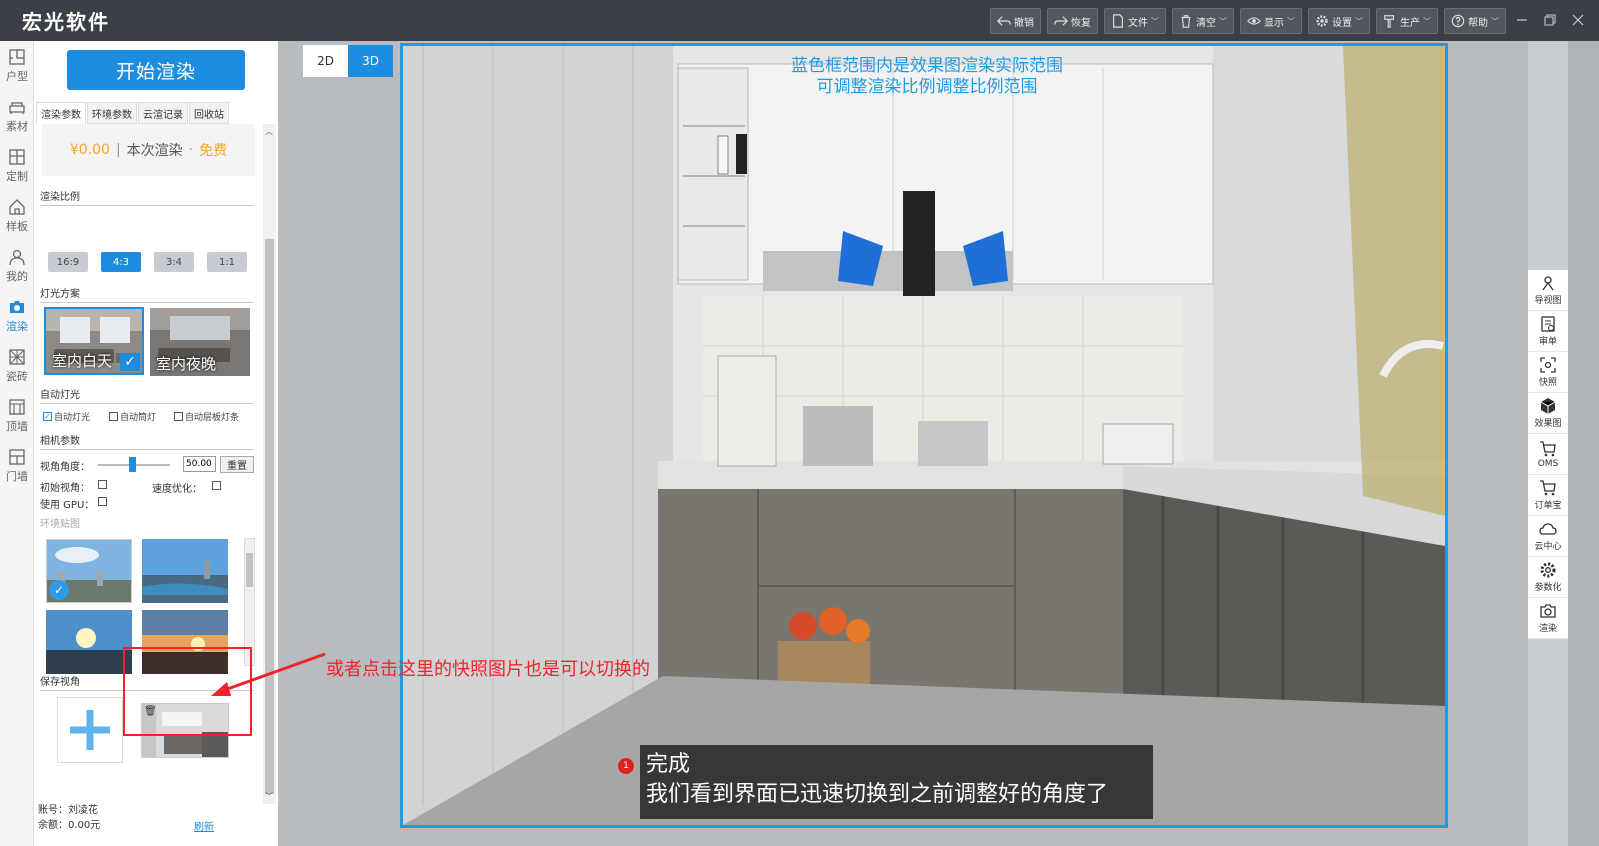  Describe the element at coordinates (227, 262) in the screenshot. I see `ratio-1-1-button: 1:1` at that location.